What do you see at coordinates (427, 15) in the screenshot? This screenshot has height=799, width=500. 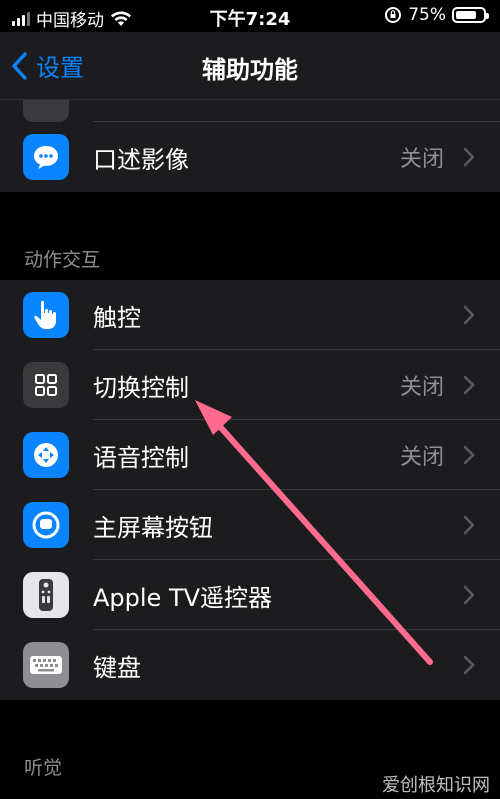 I see `battery-percent: 75%` at bounding box center [427, 15].